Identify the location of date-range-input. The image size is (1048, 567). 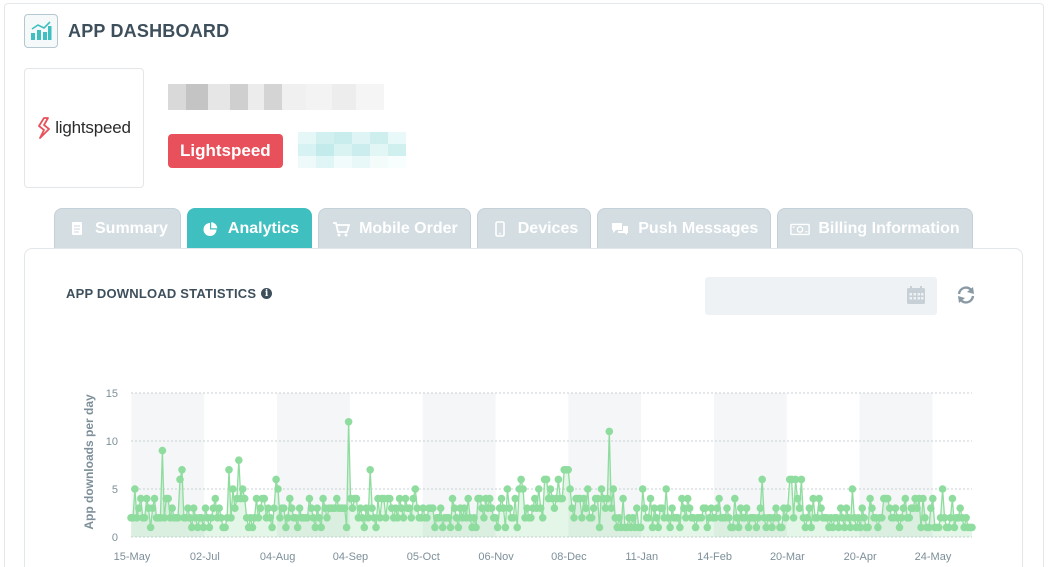
(821, 296).